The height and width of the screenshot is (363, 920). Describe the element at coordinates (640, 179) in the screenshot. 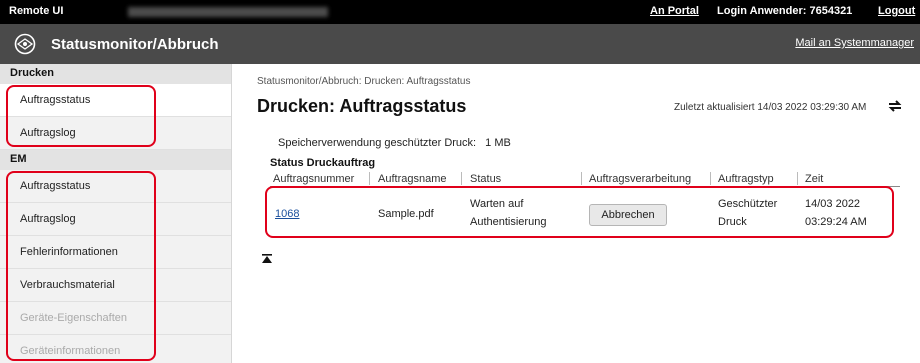

I see `column-header-auftragsverarbeitung: Auftragsverarbeitung` at that location.